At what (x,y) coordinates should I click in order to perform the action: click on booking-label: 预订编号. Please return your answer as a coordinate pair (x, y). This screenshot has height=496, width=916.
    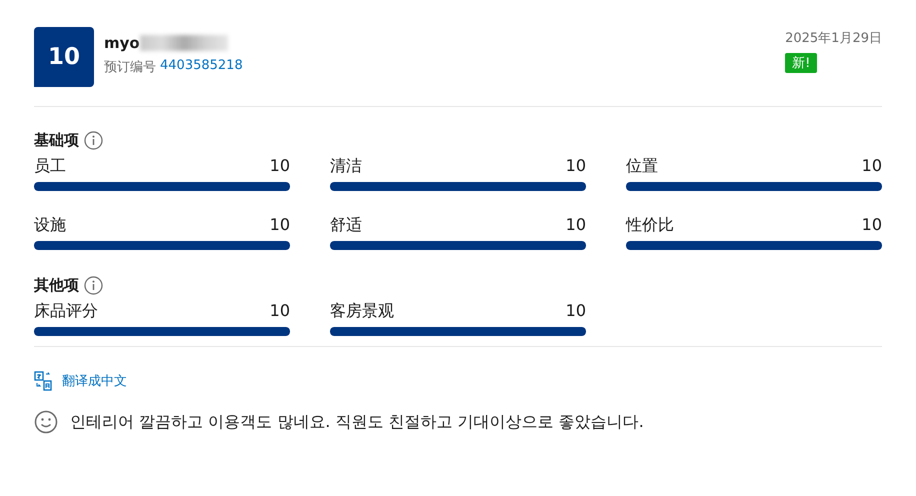
    Looking at the image, I should click on (130, 67).